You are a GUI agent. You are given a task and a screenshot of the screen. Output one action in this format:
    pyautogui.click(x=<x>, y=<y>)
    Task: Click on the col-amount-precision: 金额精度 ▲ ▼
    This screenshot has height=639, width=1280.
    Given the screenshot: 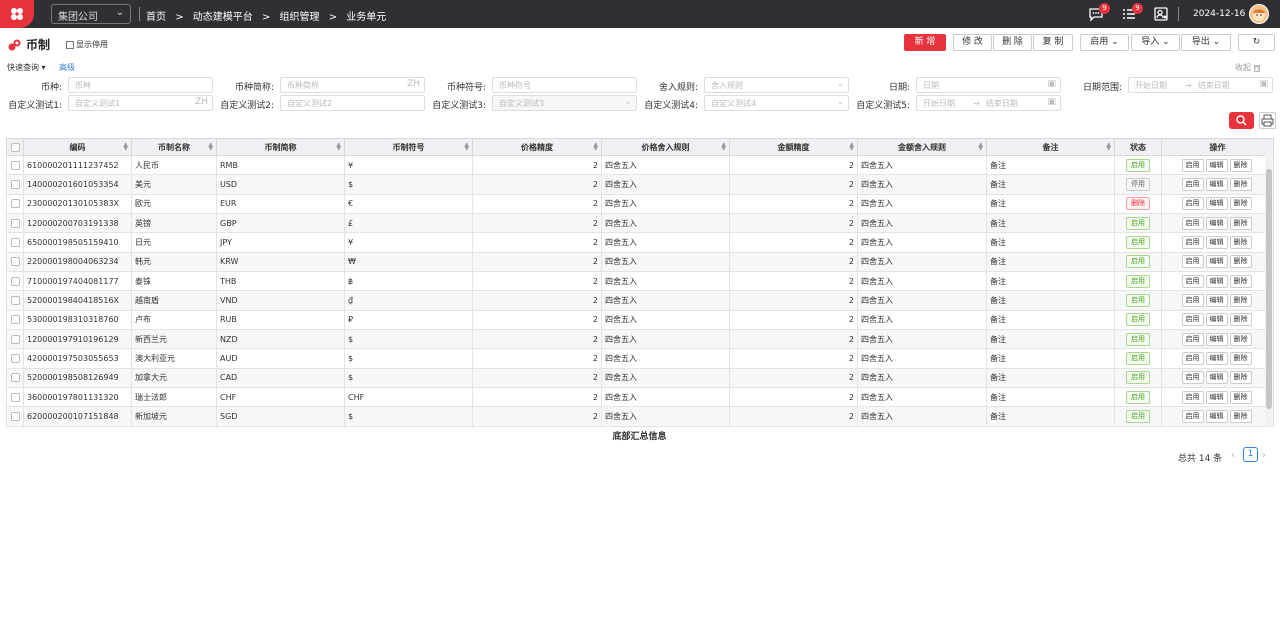 What is the action you would take?
    pyautogui.click(x=793, y=147)
    